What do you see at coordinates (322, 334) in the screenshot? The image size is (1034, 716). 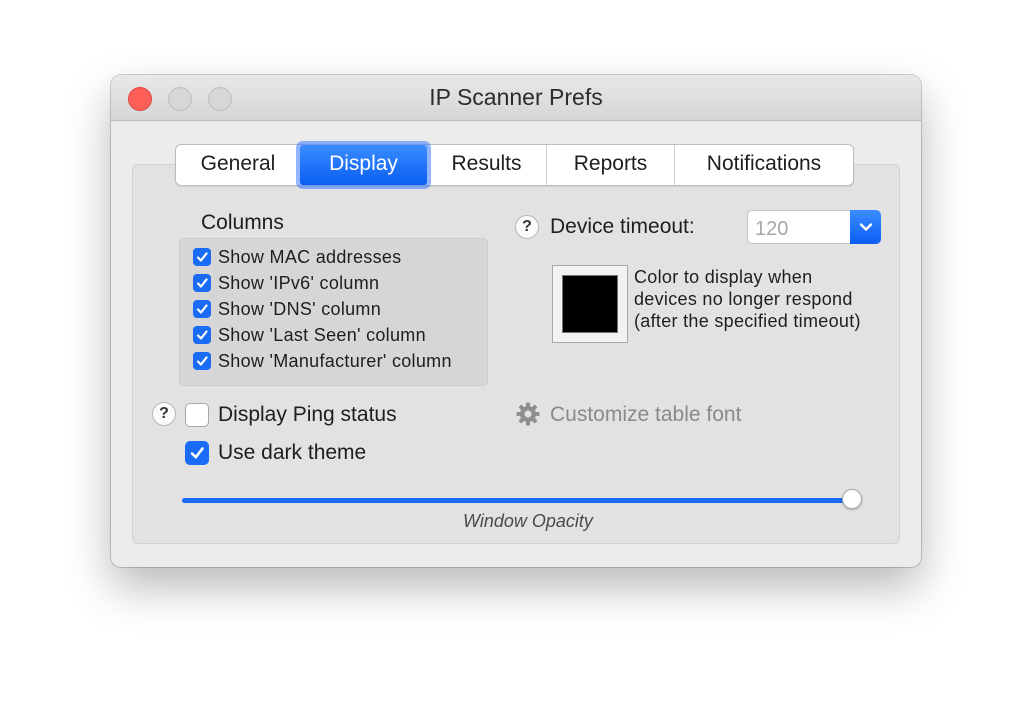 I see `show-last-seen-label: Show 'Last Seen' column` at bounding box center [322, 334].